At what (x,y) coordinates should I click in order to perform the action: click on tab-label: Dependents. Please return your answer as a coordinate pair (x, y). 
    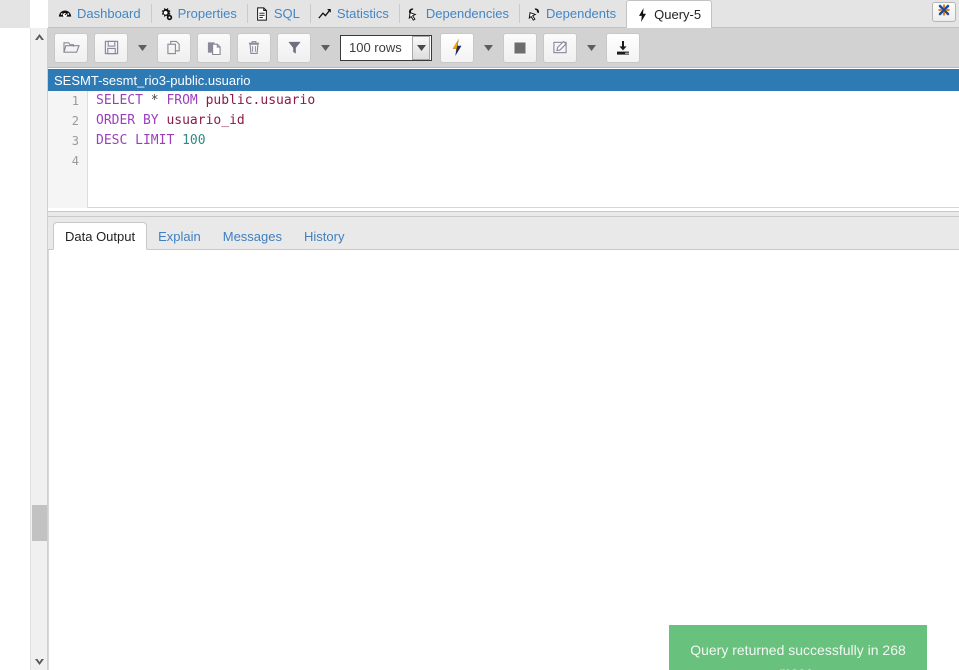
    Looking at the image, I should click on (581, 13).